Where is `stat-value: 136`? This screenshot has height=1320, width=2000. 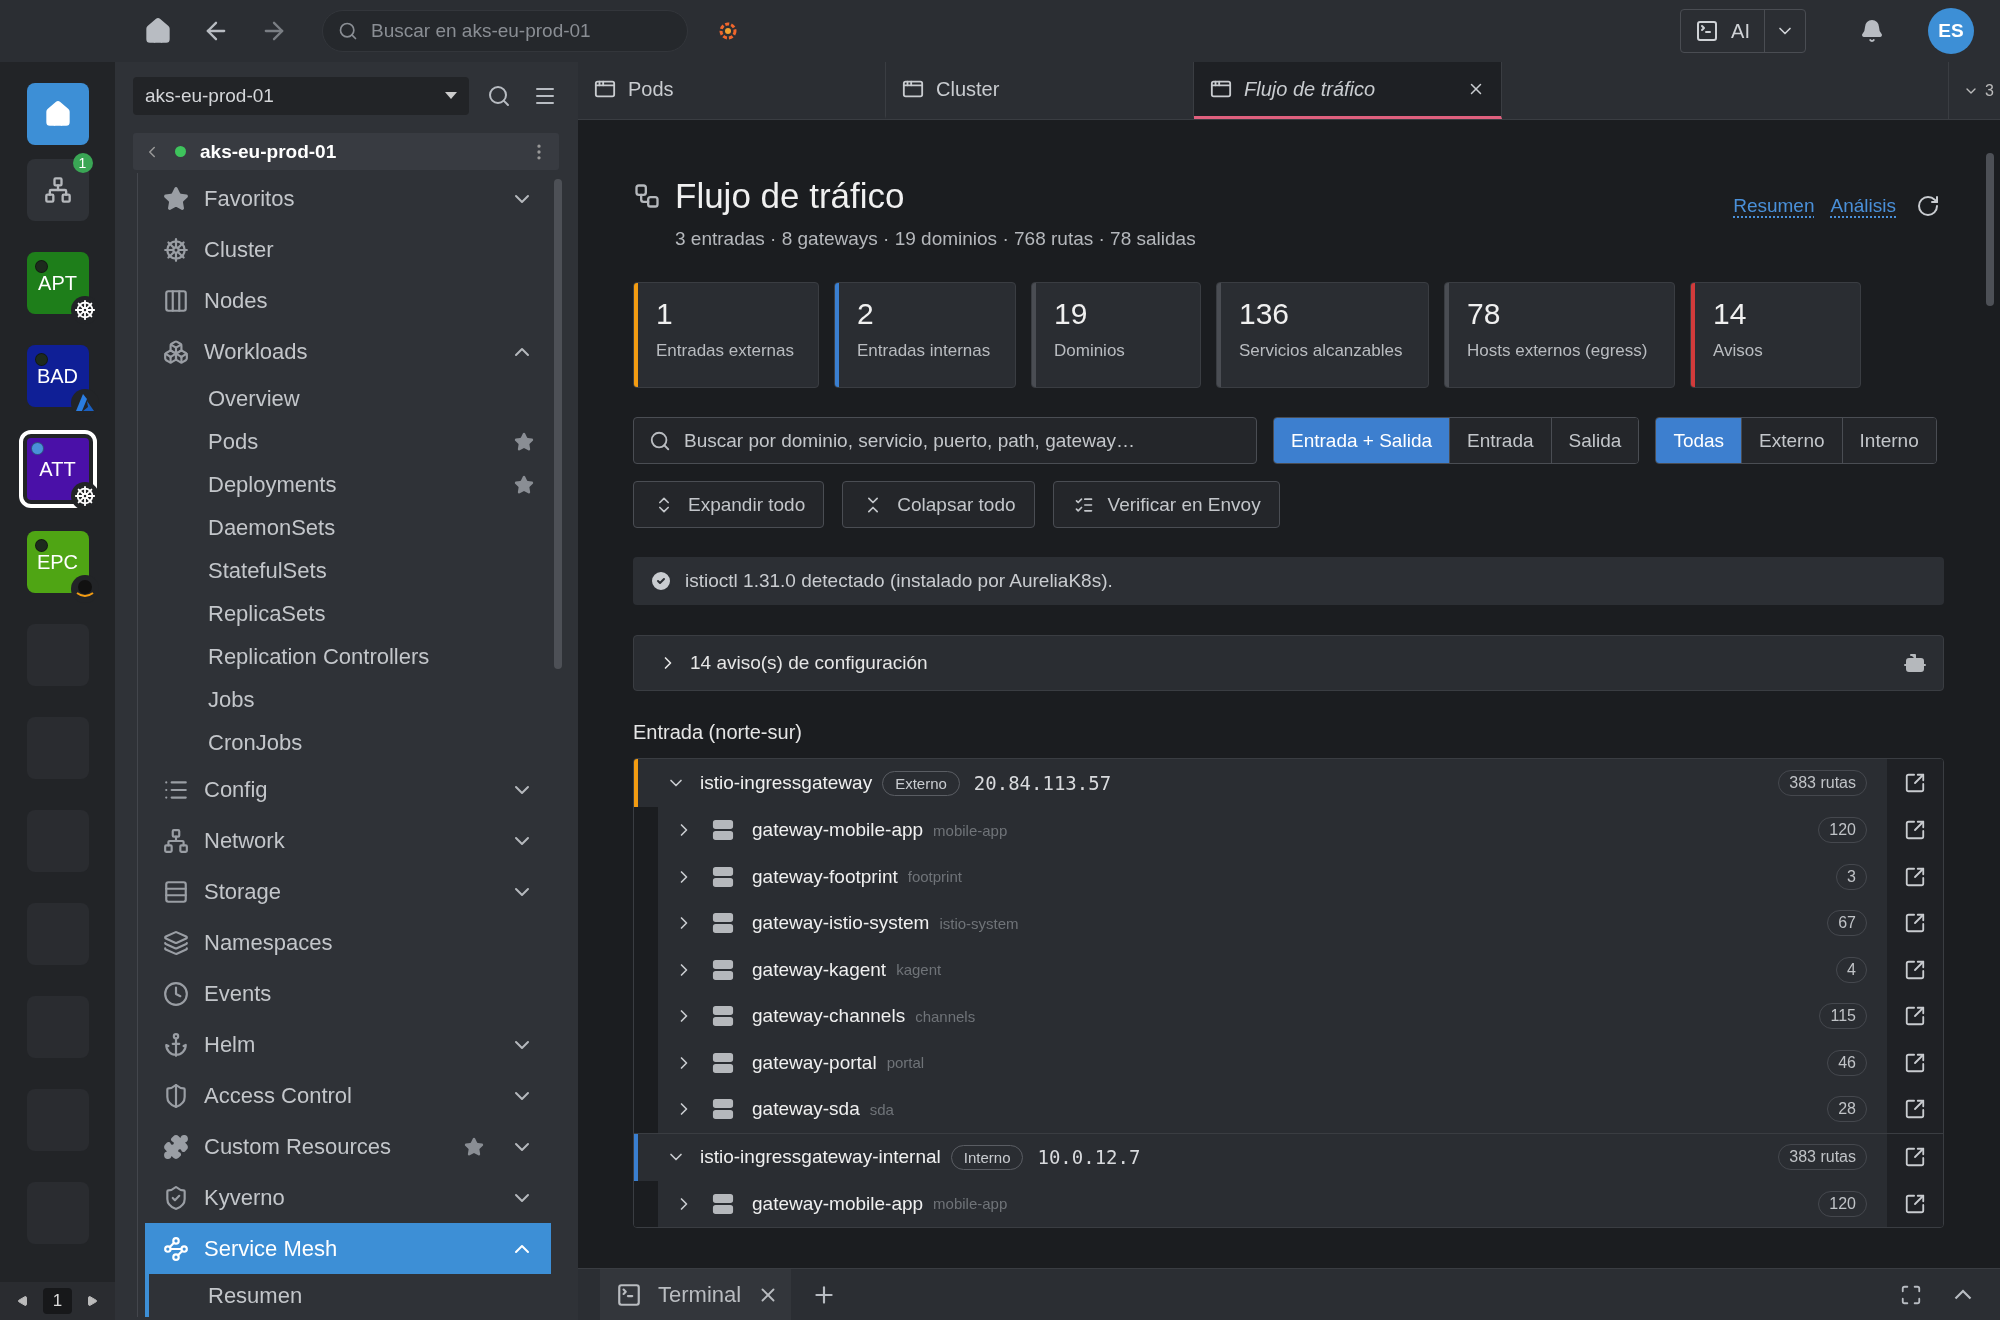 stat-value: 136 is located at coordinates (1265, 314).